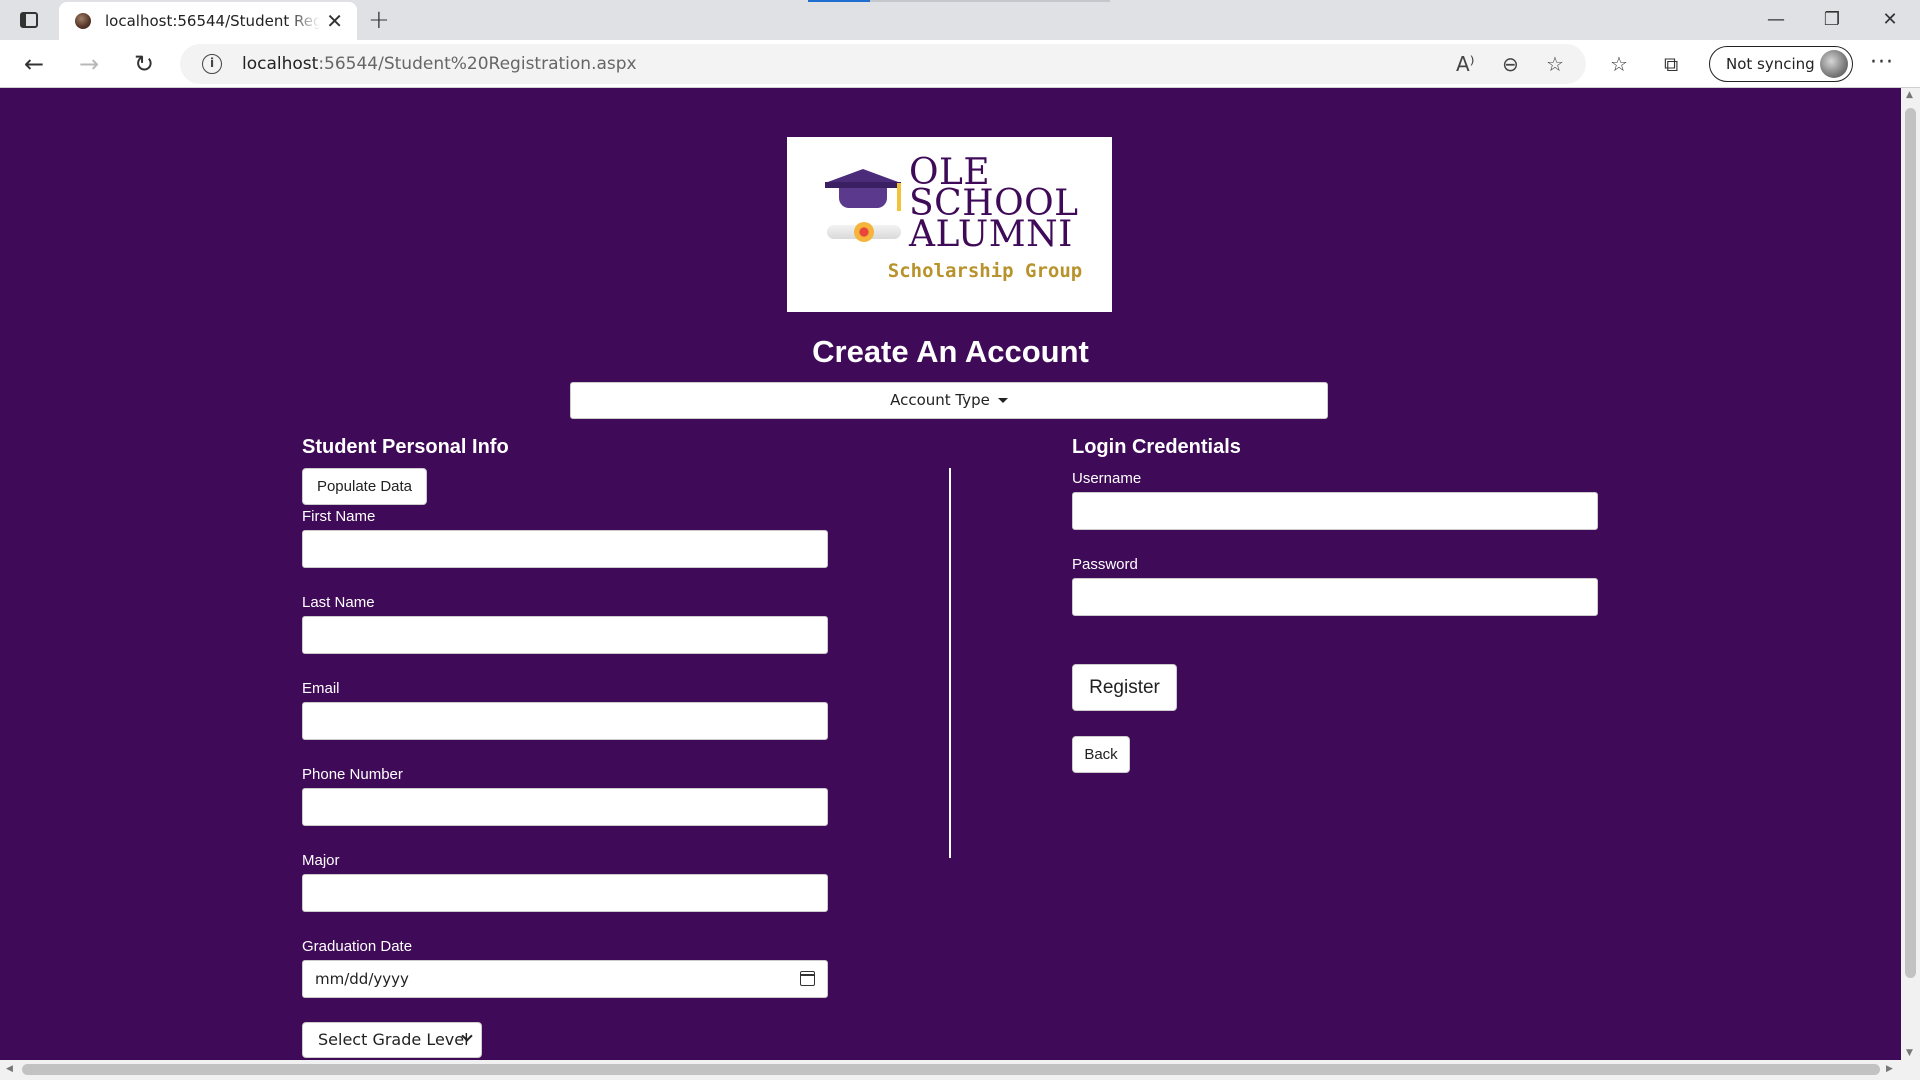 Image resolution: width=1920 pixels, height=1080 pixels. Describe the element at coordinates (1107, 478) in the screenshot. I see `username-label: Username` at that location.